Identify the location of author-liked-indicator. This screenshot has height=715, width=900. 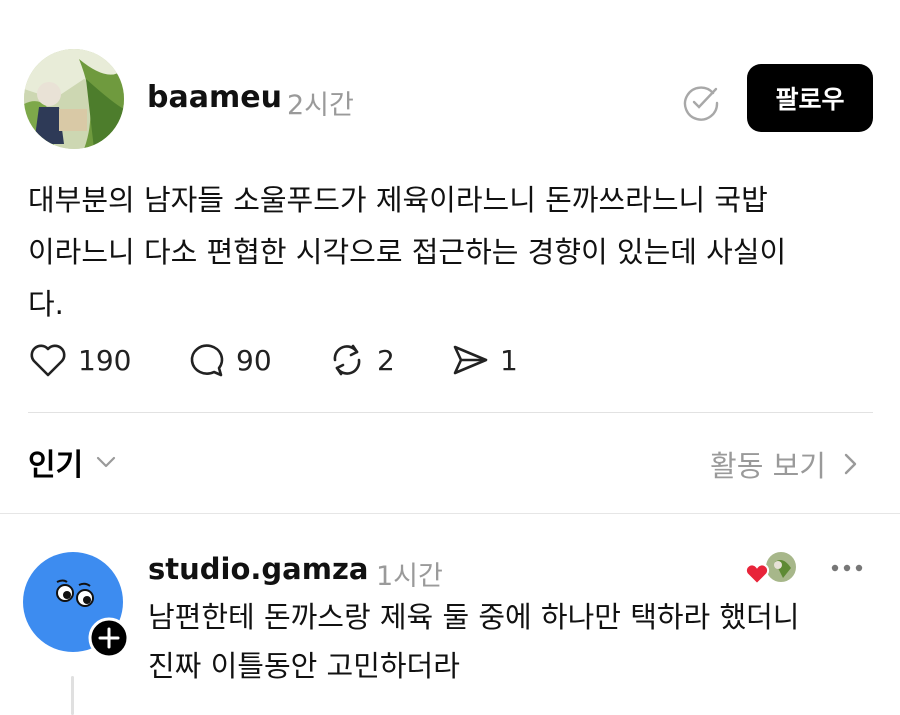
(773, 570).